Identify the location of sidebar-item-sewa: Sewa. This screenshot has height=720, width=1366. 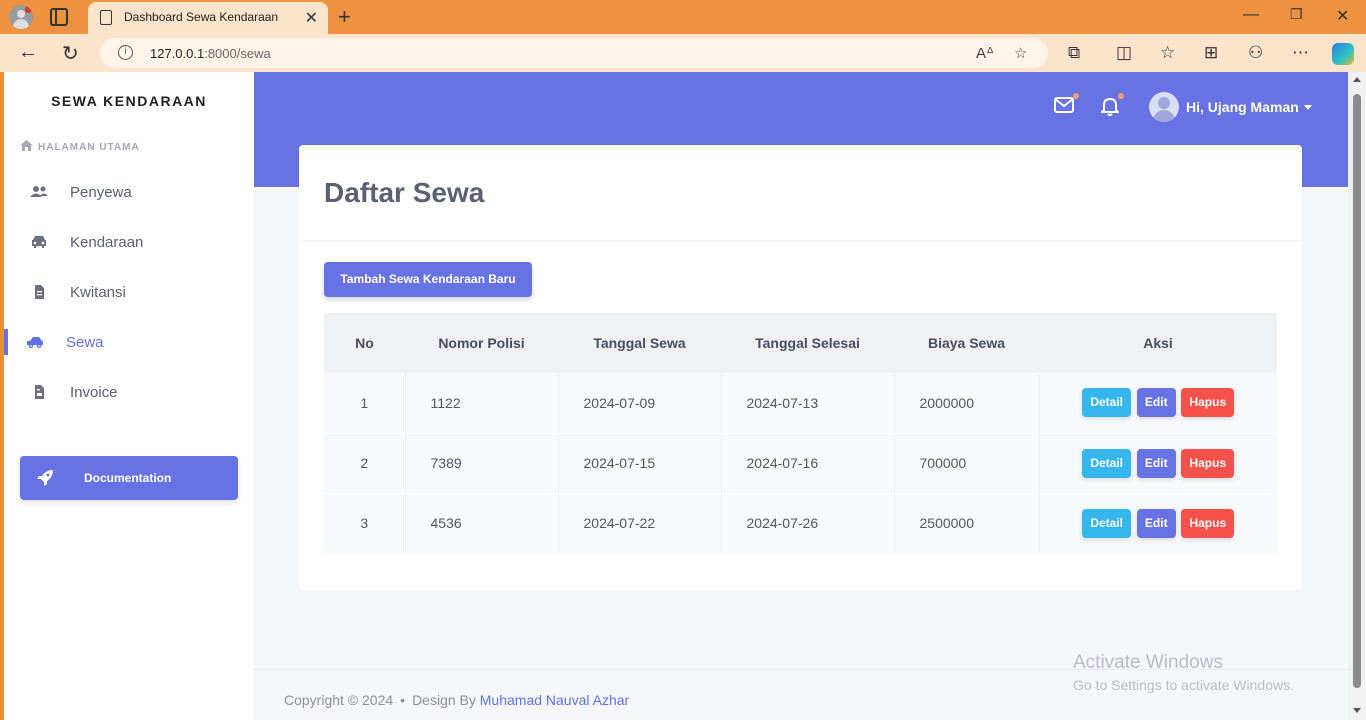
(129, 342).